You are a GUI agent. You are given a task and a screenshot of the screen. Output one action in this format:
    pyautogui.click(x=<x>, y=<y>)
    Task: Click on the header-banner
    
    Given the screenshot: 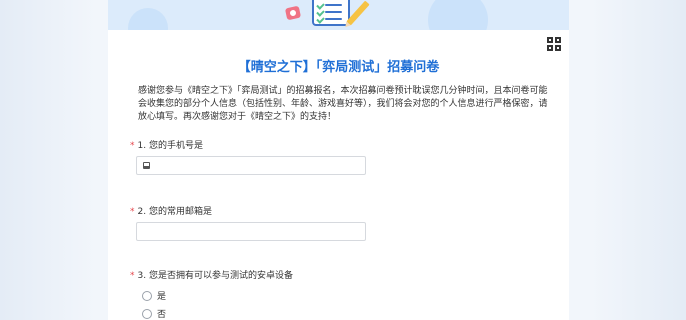 What is the action you would take?
    pyautogui.click(x=338, y=15)
    